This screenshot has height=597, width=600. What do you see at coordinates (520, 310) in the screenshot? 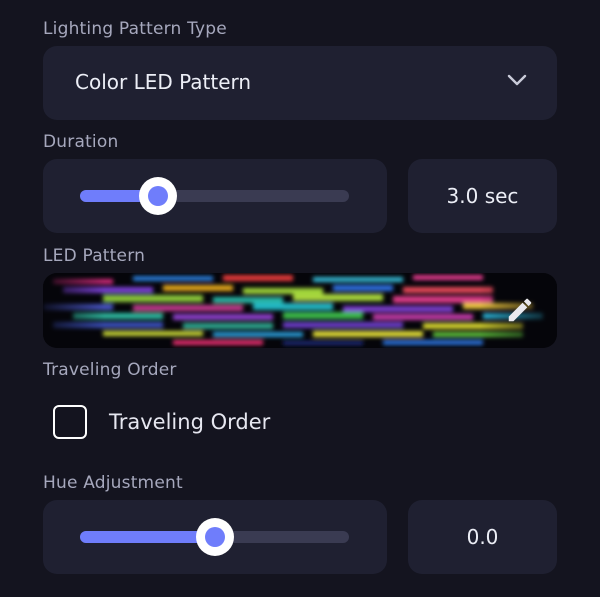
I see `pencil-icon` at bounding box center [520, 310].